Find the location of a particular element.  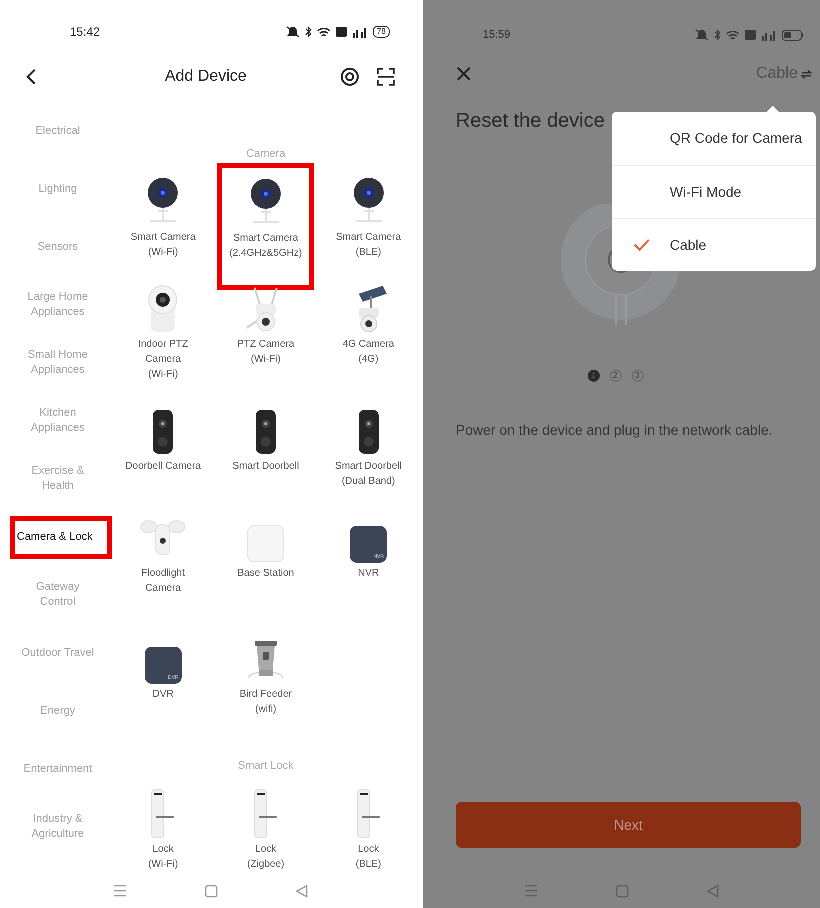

device-tile: 4G Camera (4G) is located at coordinates (369, 322).